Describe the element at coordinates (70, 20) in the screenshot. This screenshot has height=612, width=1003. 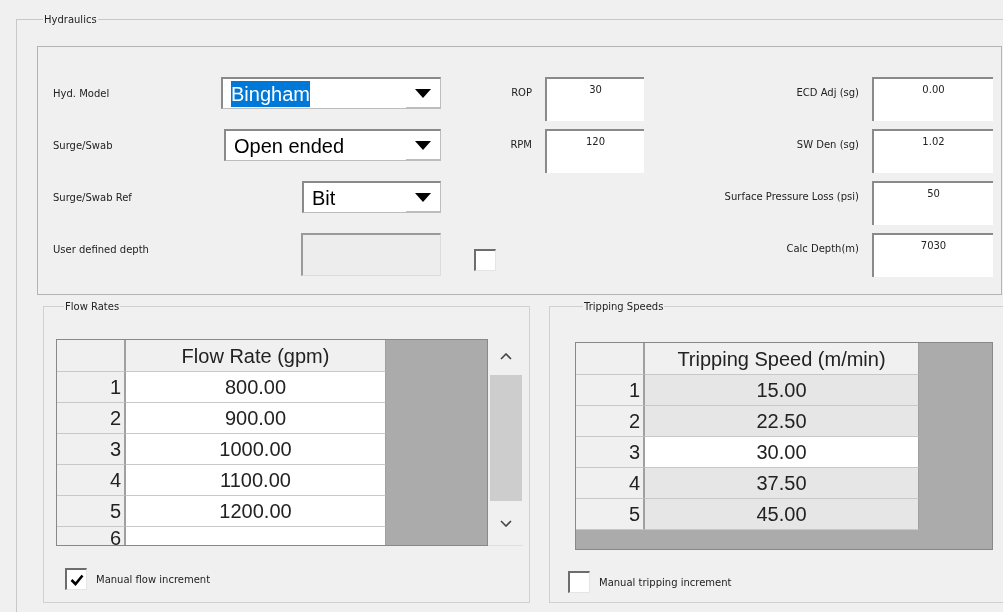
I see `group-title: Hydraulics` at that location.